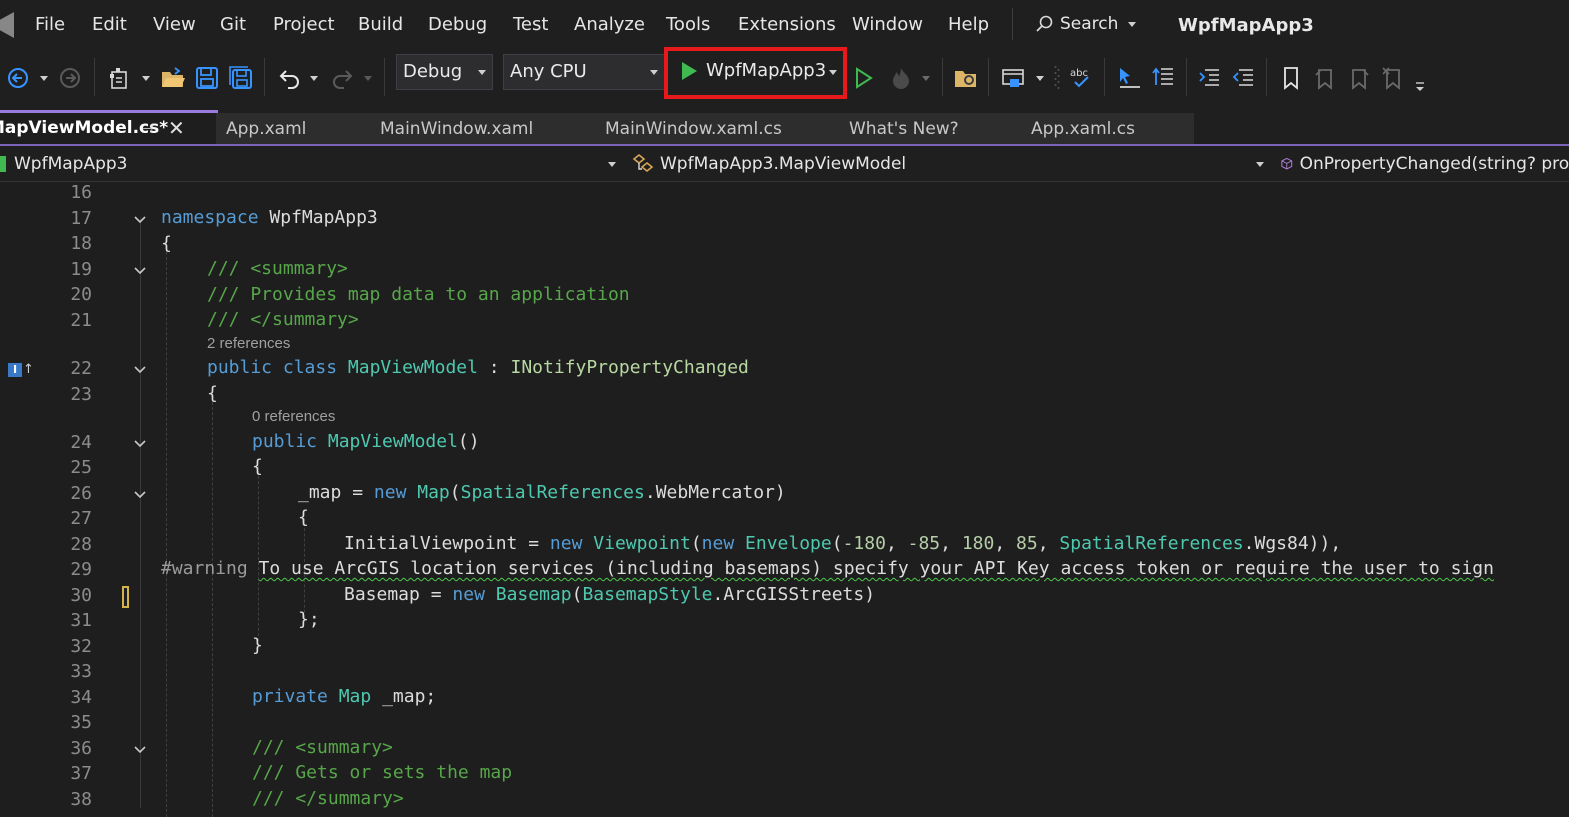  What do you see at coordinates (930, 129) in the screenshot?
I see `tab-whats-new: What's New?` at bounding box center [930, 129].